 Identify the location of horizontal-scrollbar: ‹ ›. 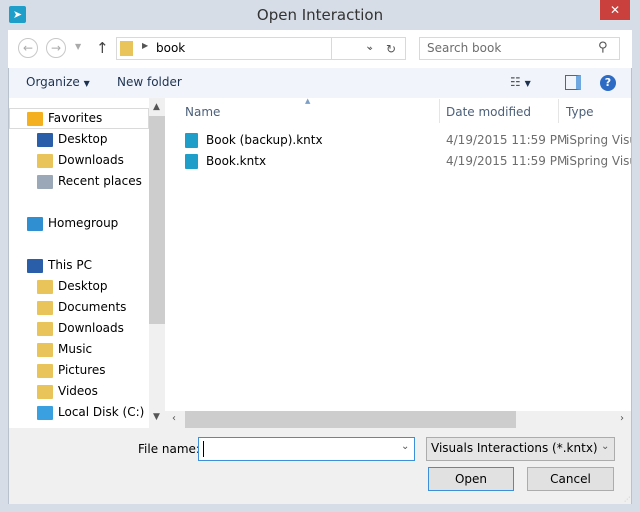
(398, 419).